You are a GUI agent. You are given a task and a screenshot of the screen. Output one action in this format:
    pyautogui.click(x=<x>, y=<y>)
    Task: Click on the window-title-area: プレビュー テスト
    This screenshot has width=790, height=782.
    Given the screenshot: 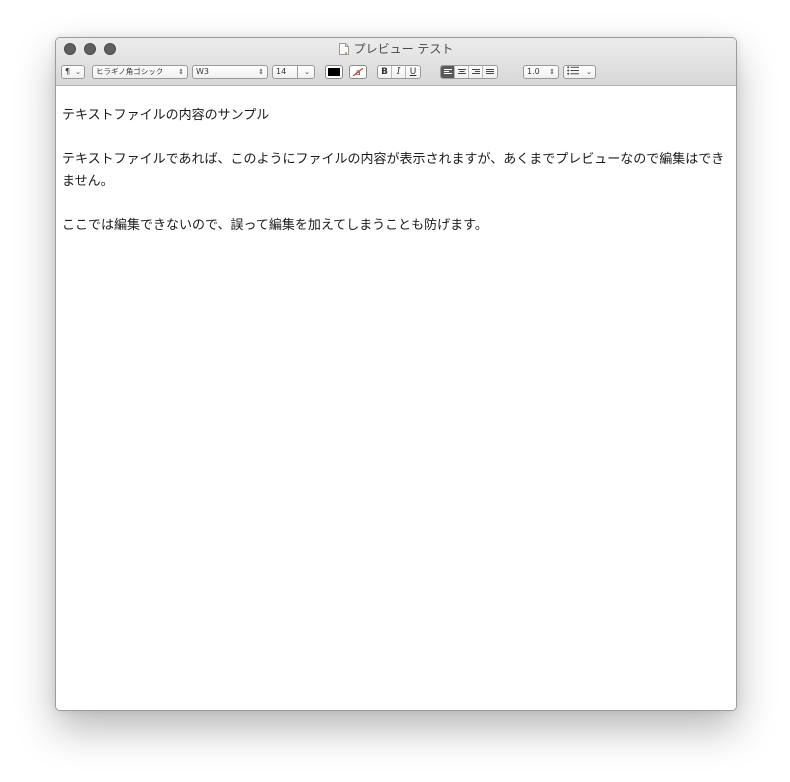 What is the action you would take?
    pyautogui.click(x=396, y=49)
    